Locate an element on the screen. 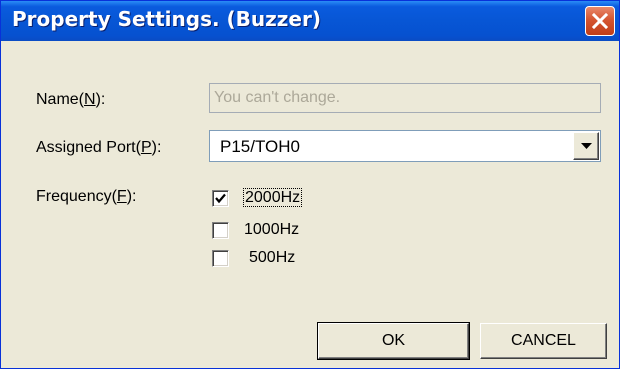 Image resolution: width=620 pixels, height=369 pixels. frequency-500hz-checkbox is located at coordinates (220, 258).